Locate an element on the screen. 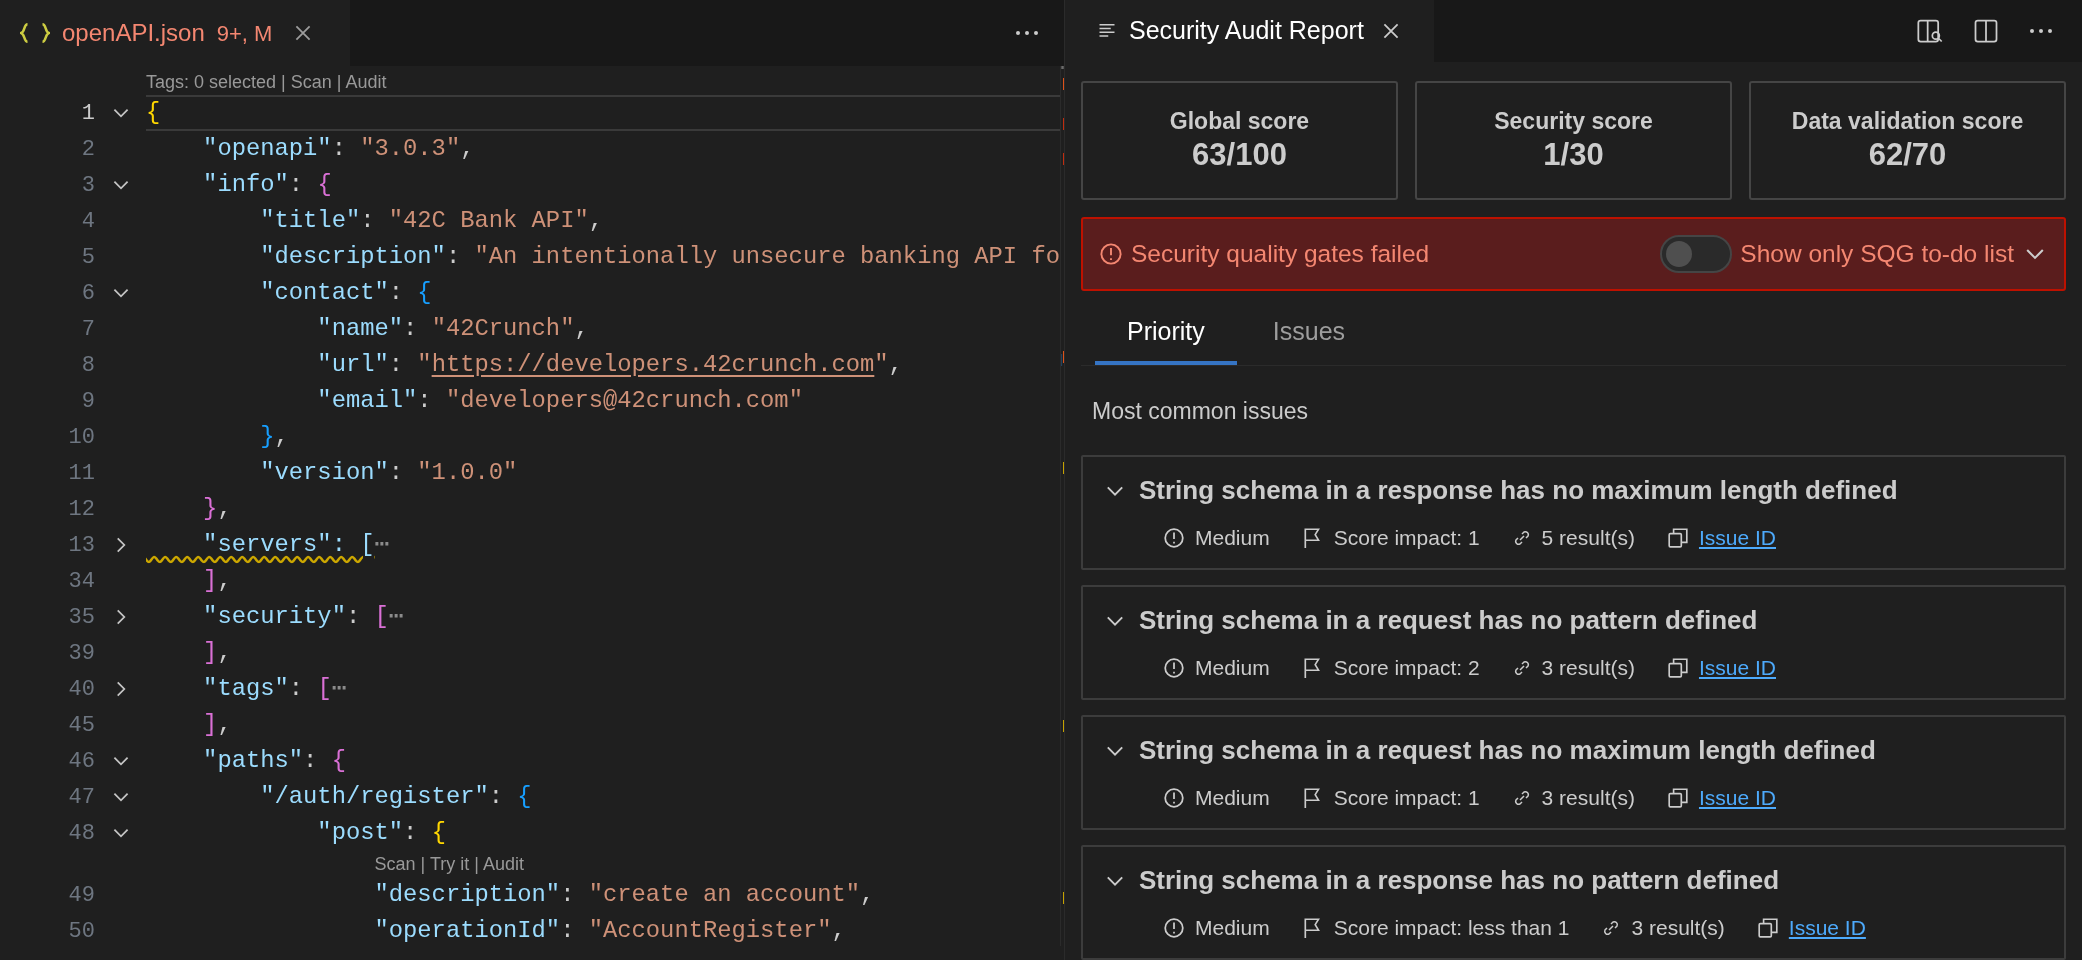 The image size is (2082, 960). issue-card: String schema in a response has no maximum length defined Medium Score impact: 1 5 result(s) Issue ID is located at coordinates (1573, 512).